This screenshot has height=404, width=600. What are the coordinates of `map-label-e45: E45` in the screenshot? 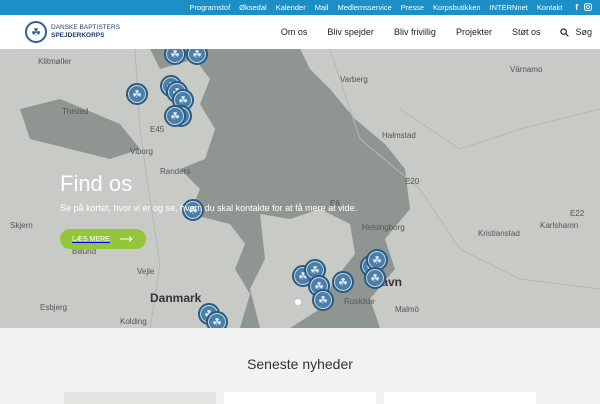 It's located at (157, 129).